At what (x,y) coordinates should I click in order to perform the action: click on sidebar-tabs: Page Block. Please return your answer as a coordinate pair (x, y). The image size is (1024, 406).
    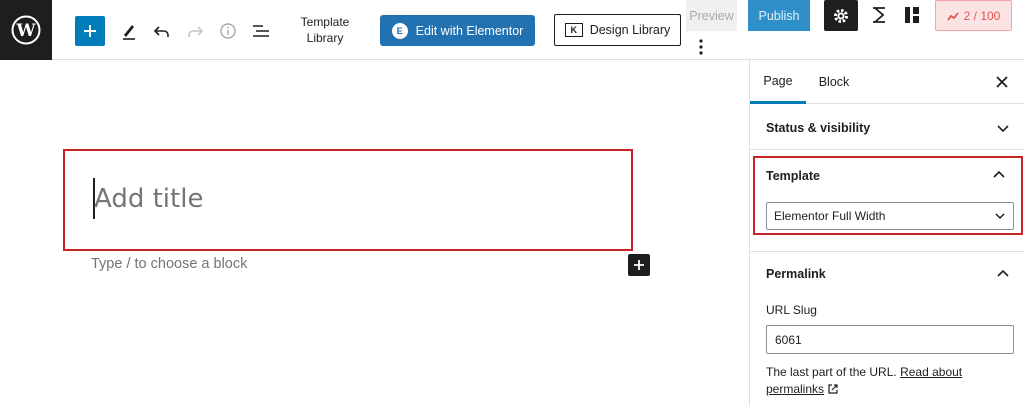
    Looking at the image, I should click on (887, 82).